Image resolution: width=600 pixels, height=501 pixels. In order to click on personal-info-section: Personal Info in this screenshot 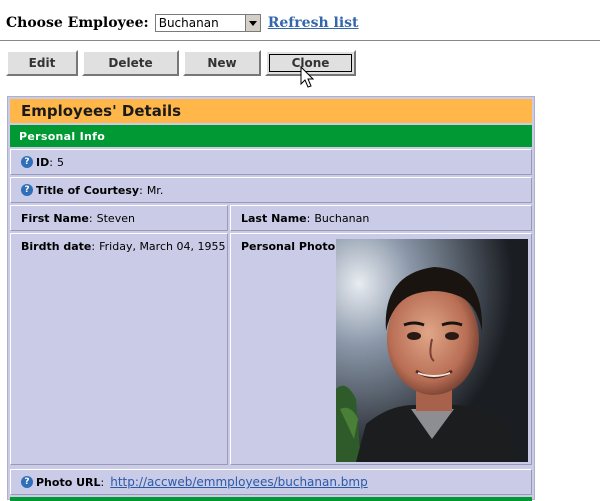, I will do `click(271, 136)`.